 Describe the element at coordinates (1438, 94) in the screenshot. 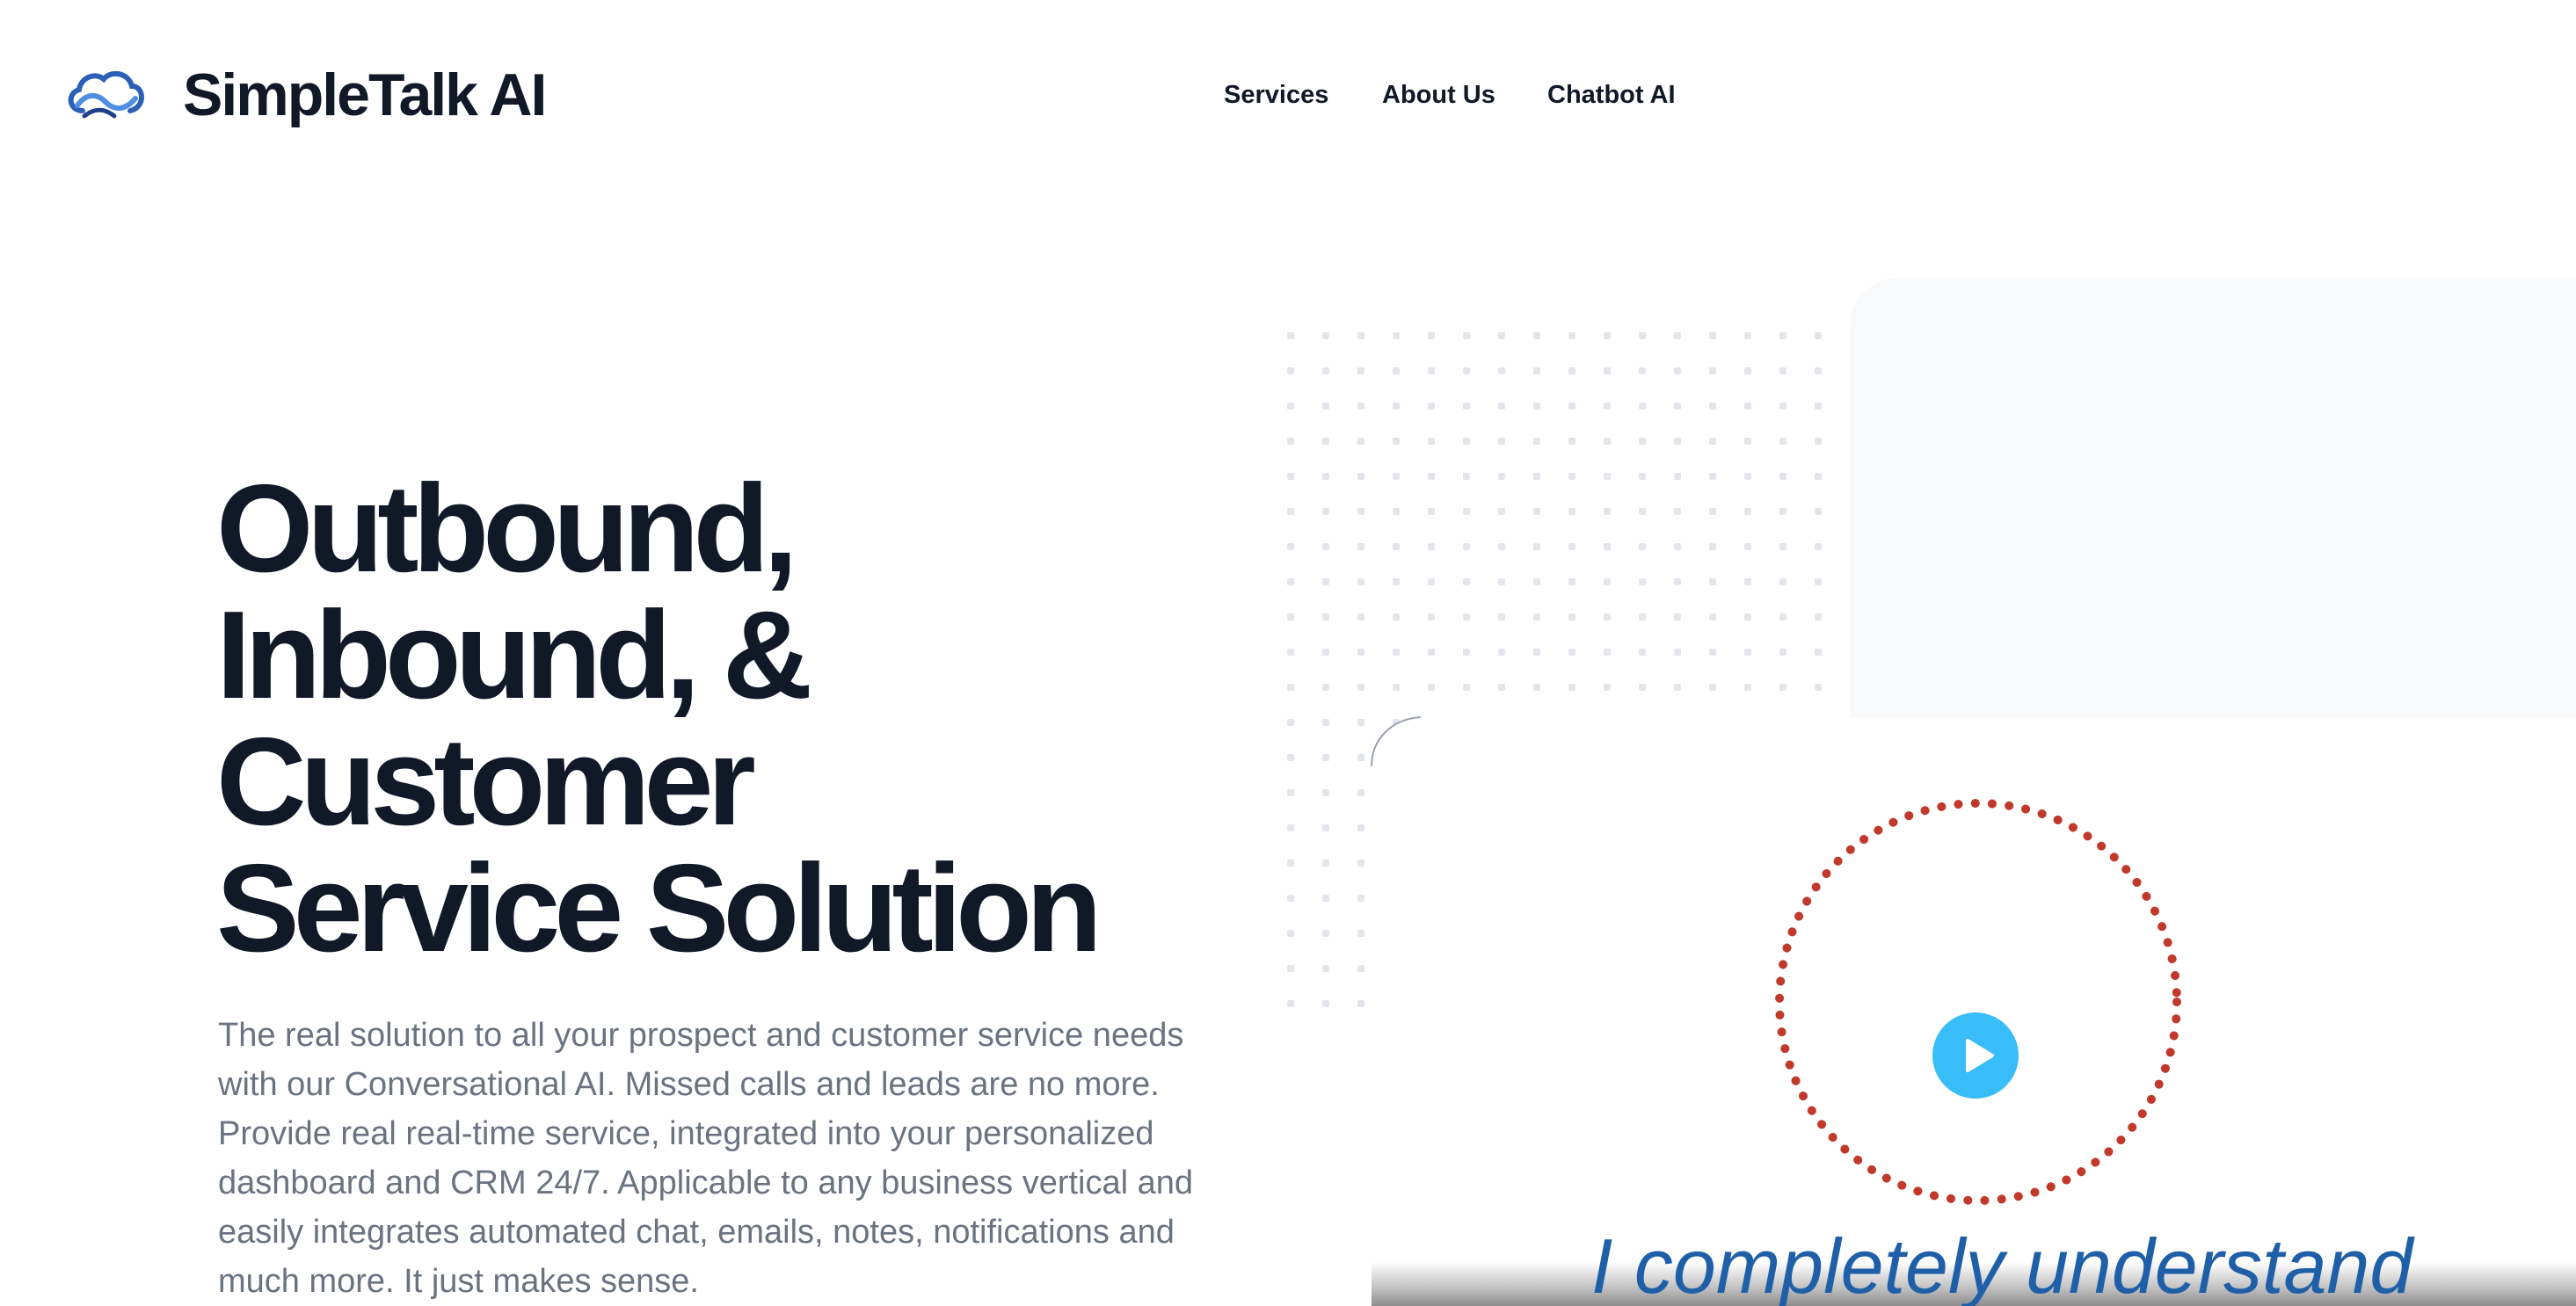

I see `nav-link-about-us: About Us` at that location.